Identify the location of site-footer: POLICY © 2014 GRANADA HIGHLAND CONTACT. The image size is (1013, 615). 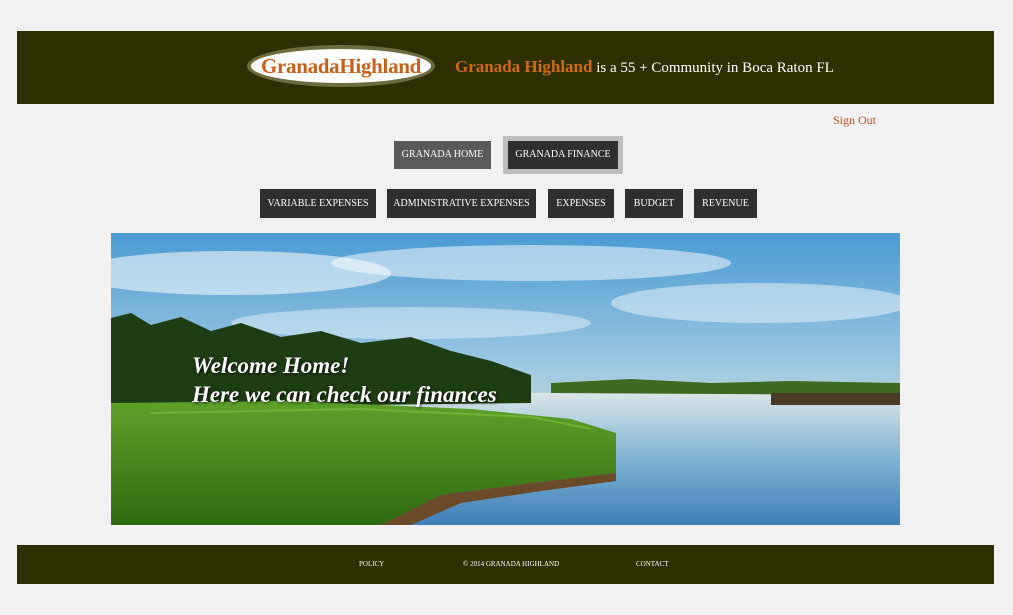
(505, 564).